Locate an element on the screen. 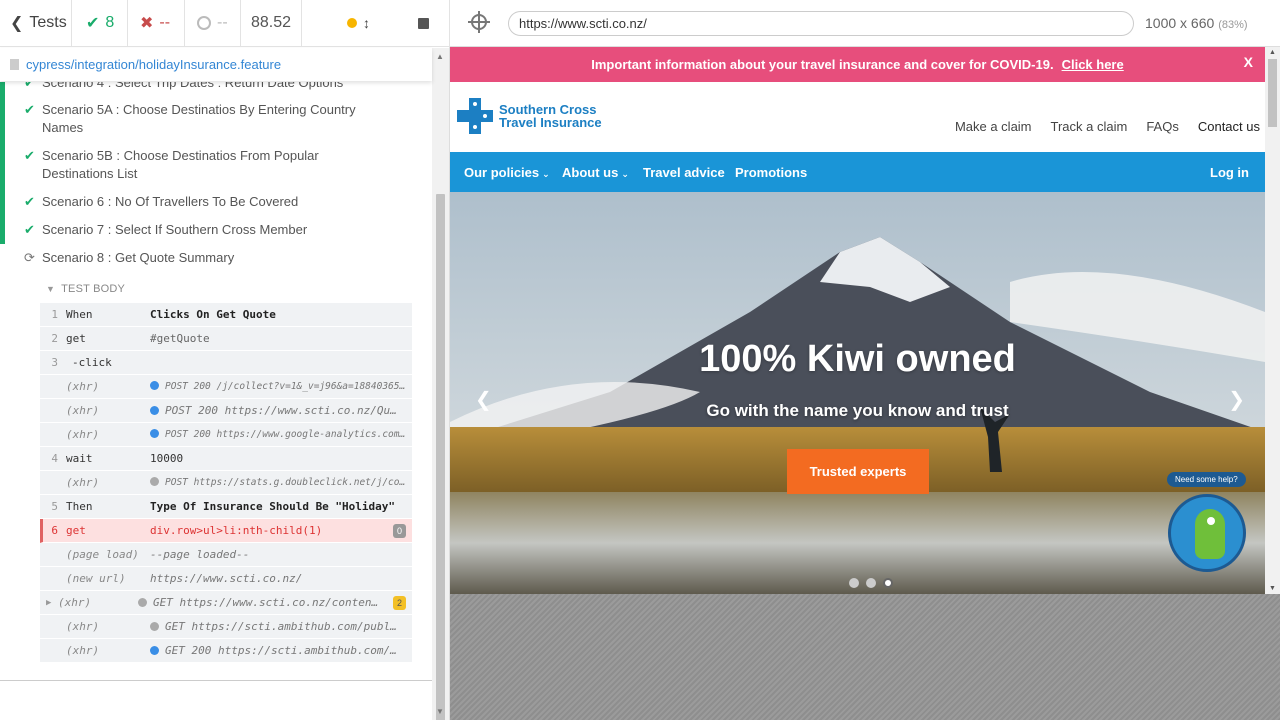 The width and height of the screenshot is (1280, 720). caret-right-icon: ▶ is located at coordinates (48, 603).